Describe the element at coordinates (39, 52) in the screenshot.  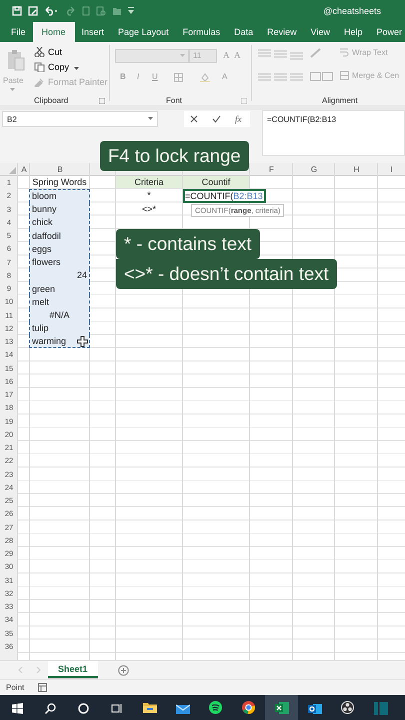
I see `scissors-icon` at that location.